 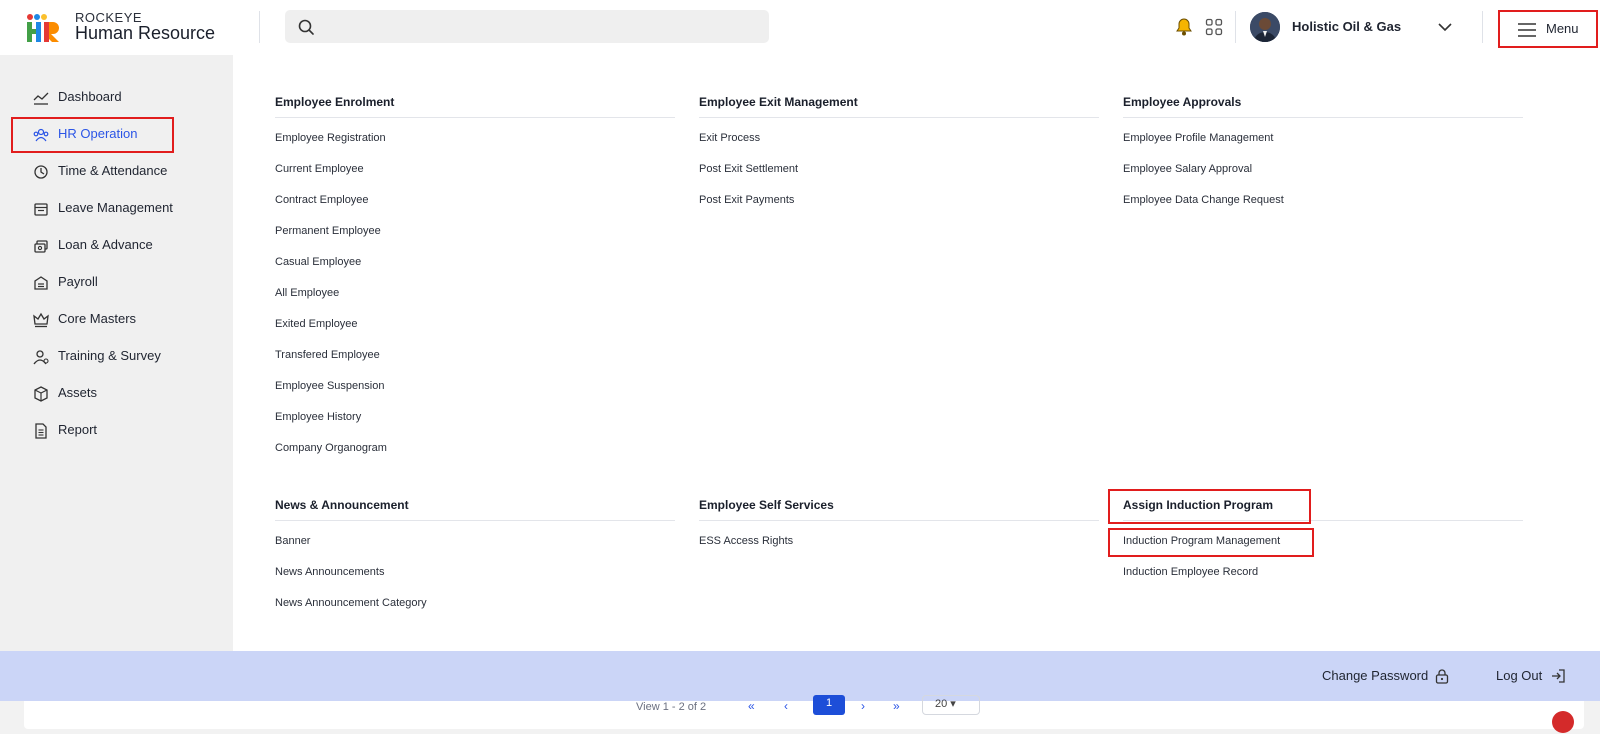 What do you see at coordinates (128, 98) in the screenshot?
I see `sidebar-item-dashboard: Dashboard` at bounding box center [128, 98].